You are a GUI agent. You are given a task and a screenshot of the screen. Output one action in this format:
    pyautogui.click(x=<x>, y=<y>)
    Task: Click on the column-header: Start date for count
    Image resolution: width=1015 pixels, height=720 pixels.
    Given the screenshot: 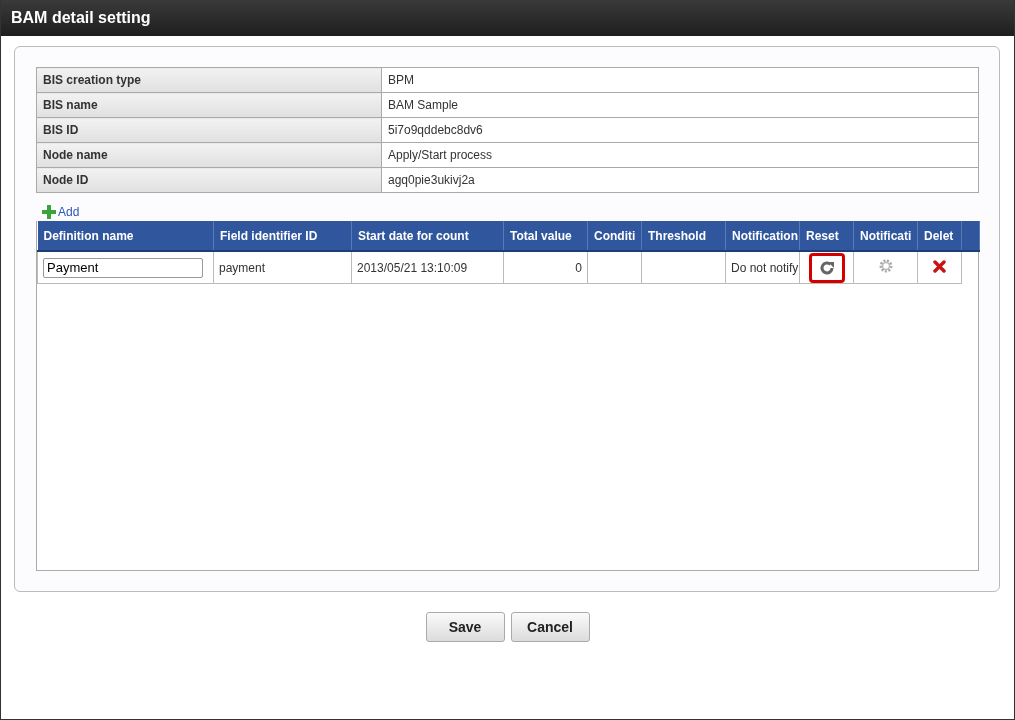 What is the action you would take?
    pyautogui.click(x=427, y=236)
    